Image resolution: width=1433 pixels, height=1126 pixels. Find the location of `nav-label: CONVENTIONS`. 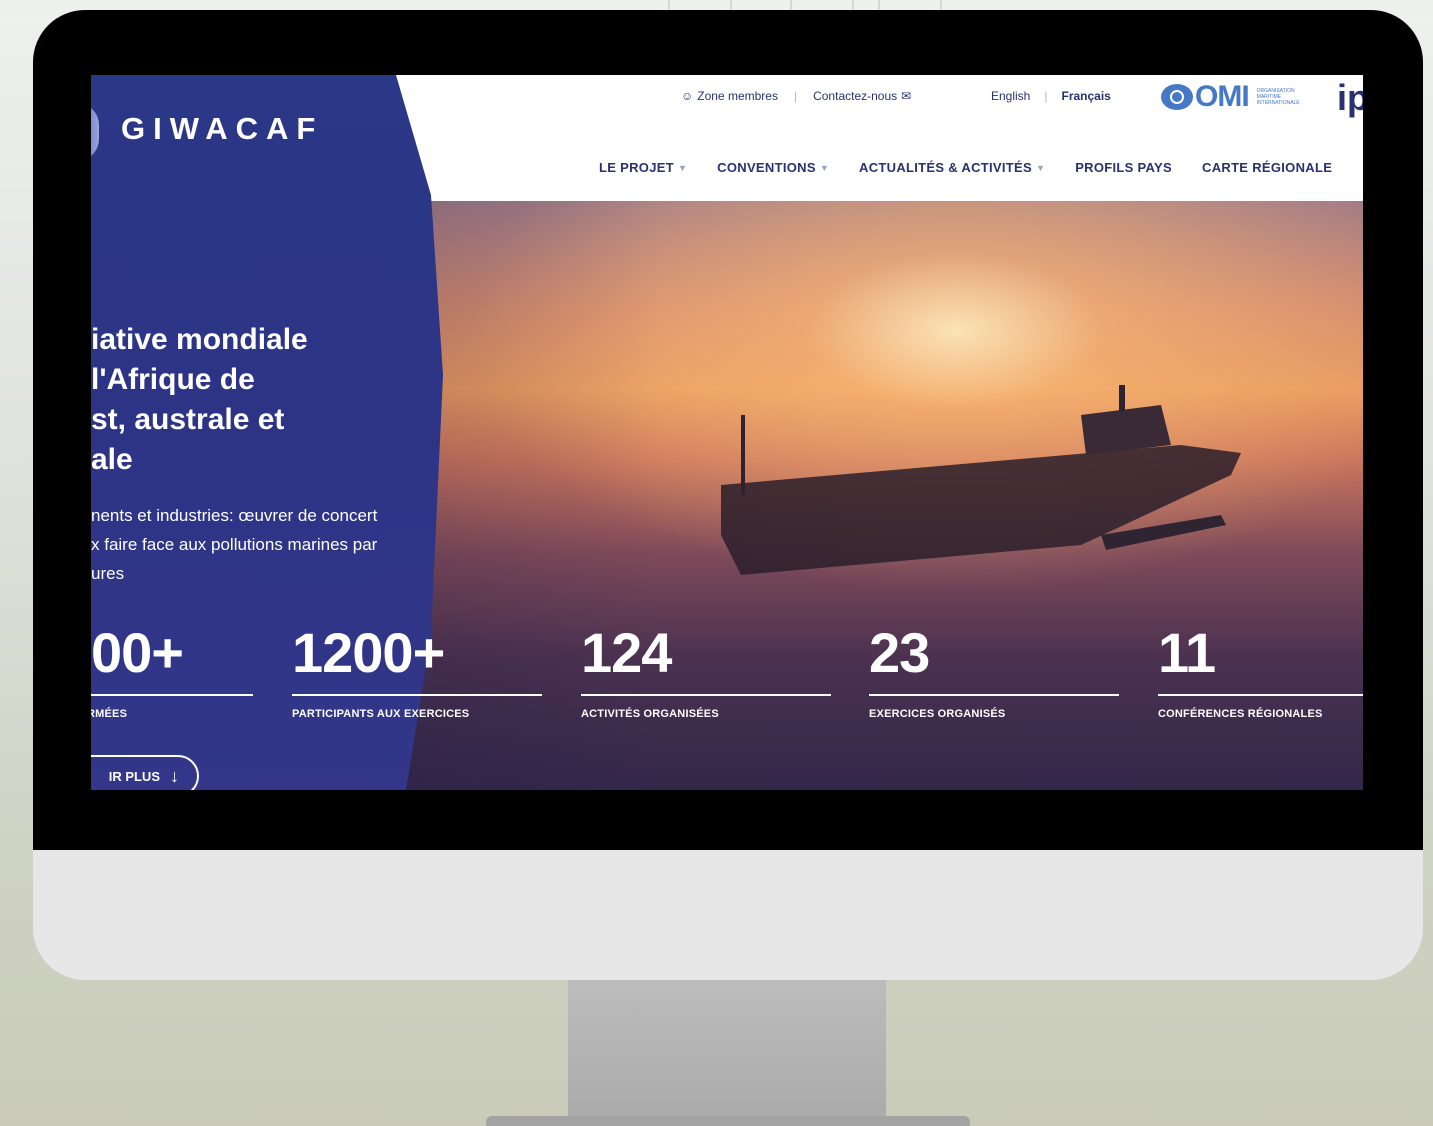

nav-label: CONVENTIONS is located at coordinates (766, 167).